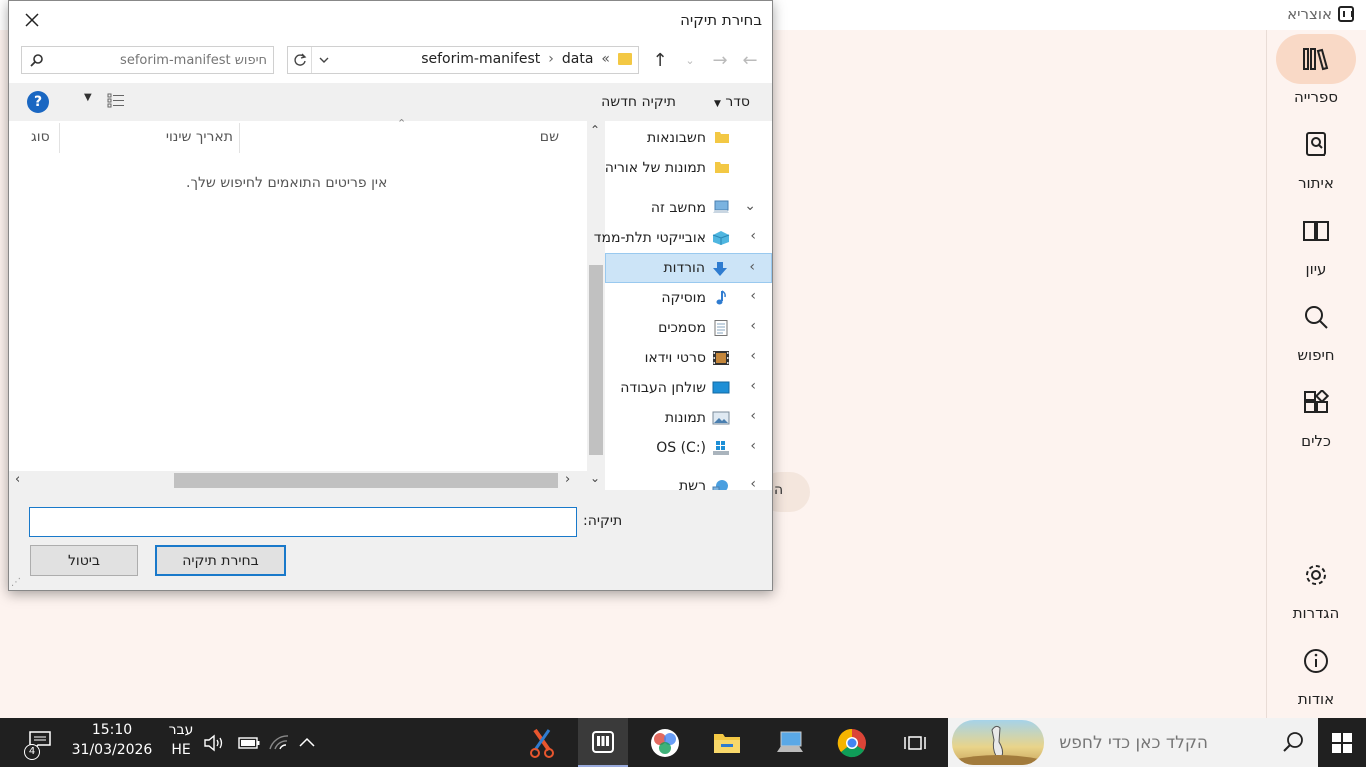 The width and height of the screenshot is (1366, 767). What do you see at coordinates (1342, 742) in the screenshot?
I see `windows-start-icon` at bounding box center [1342, 742].